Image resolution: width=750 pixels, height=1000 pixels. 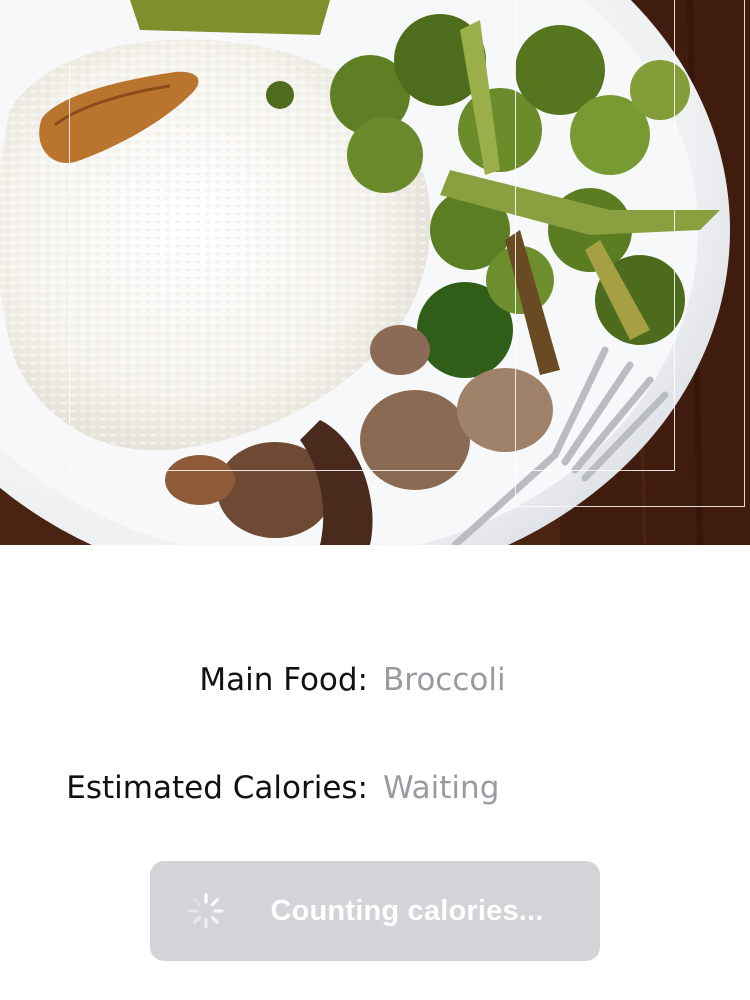 What do you see at coordinates (375, 680) in the screenshot?
I see `main-food-row: Main Food: Broccoli` at bounding box center [375, 680].